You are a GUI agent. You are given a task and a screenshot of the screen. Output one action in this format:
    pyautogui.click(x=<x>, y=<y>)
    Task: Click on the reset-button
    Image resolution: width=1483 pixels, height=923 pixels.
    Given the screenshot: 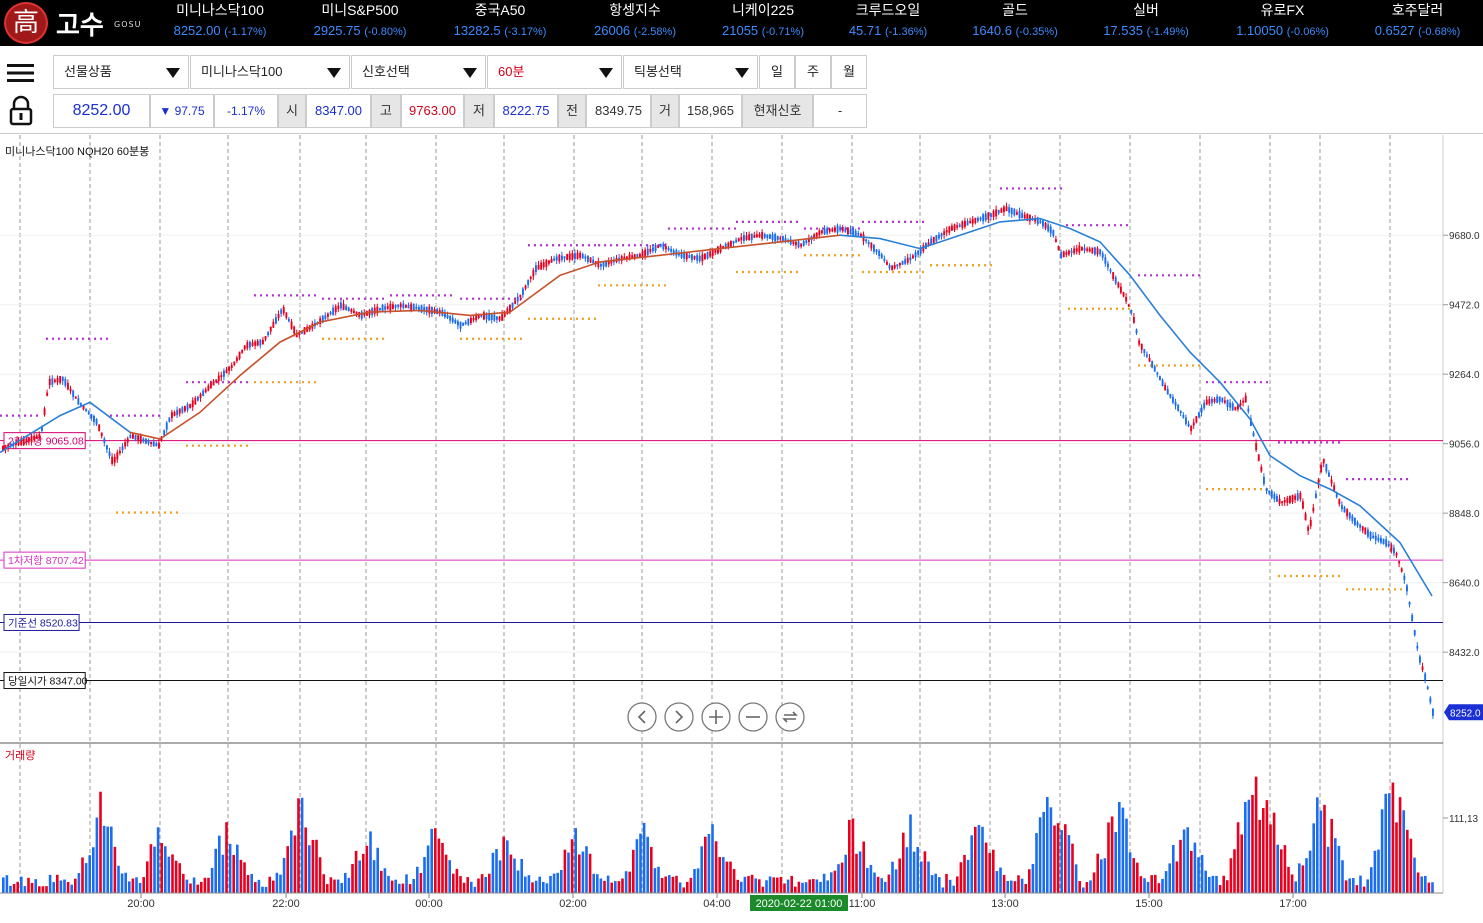 What is the action you would take?
    pyautogui.click(x=790, y=717)
    